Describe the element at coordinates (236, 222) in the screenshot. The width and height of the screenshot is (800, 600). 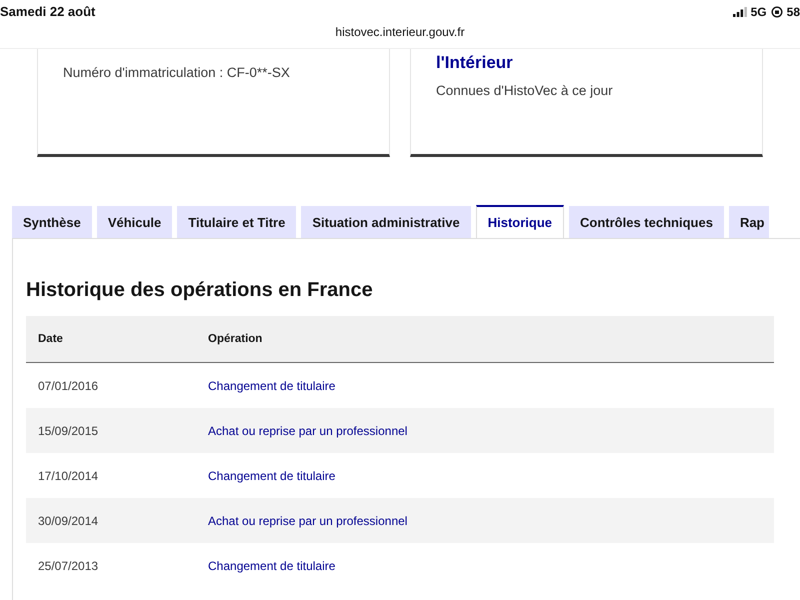
I see `tab: Titulaire et Titre` at that location.